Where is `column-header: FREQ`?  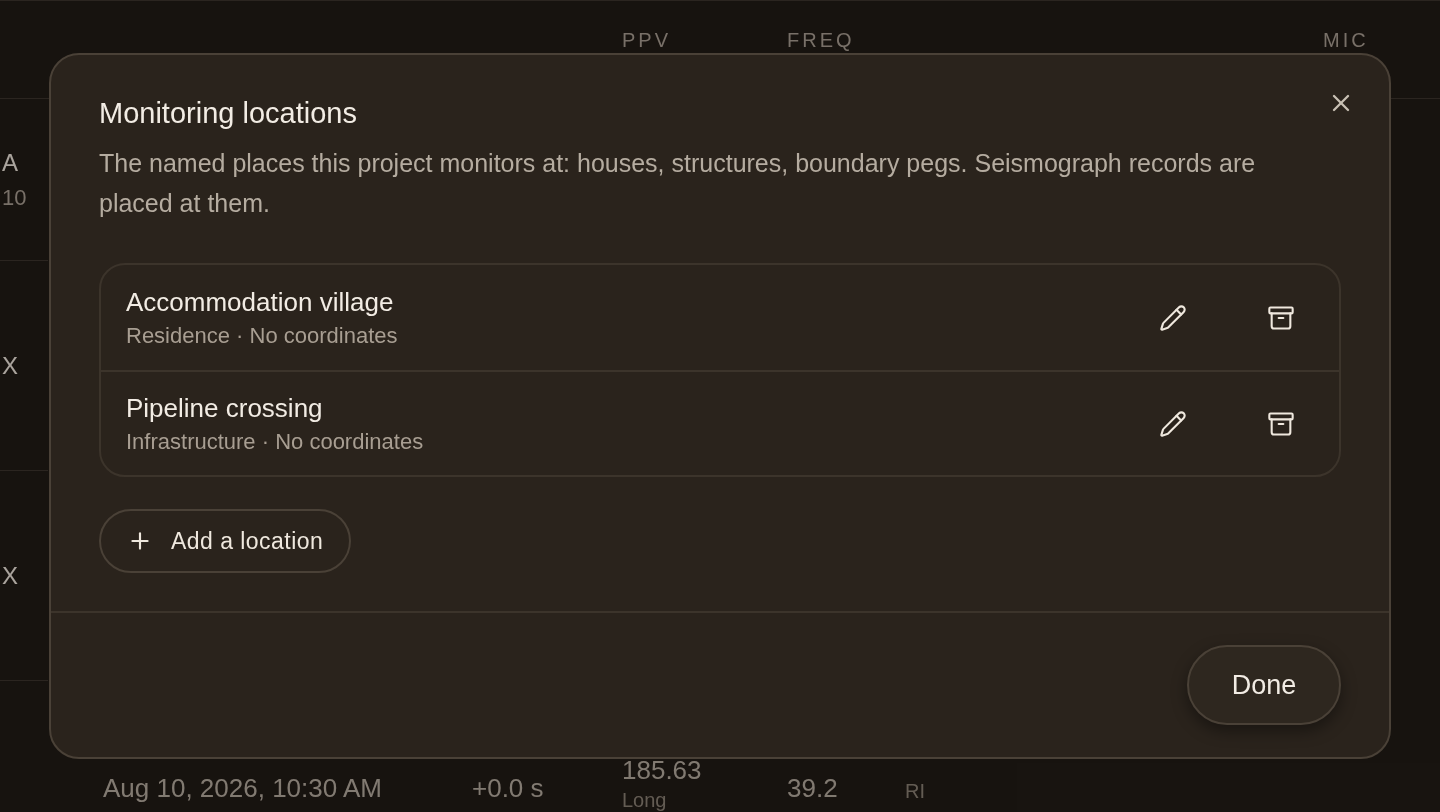
column-header: FREQ is located at coordinates (821, 40).